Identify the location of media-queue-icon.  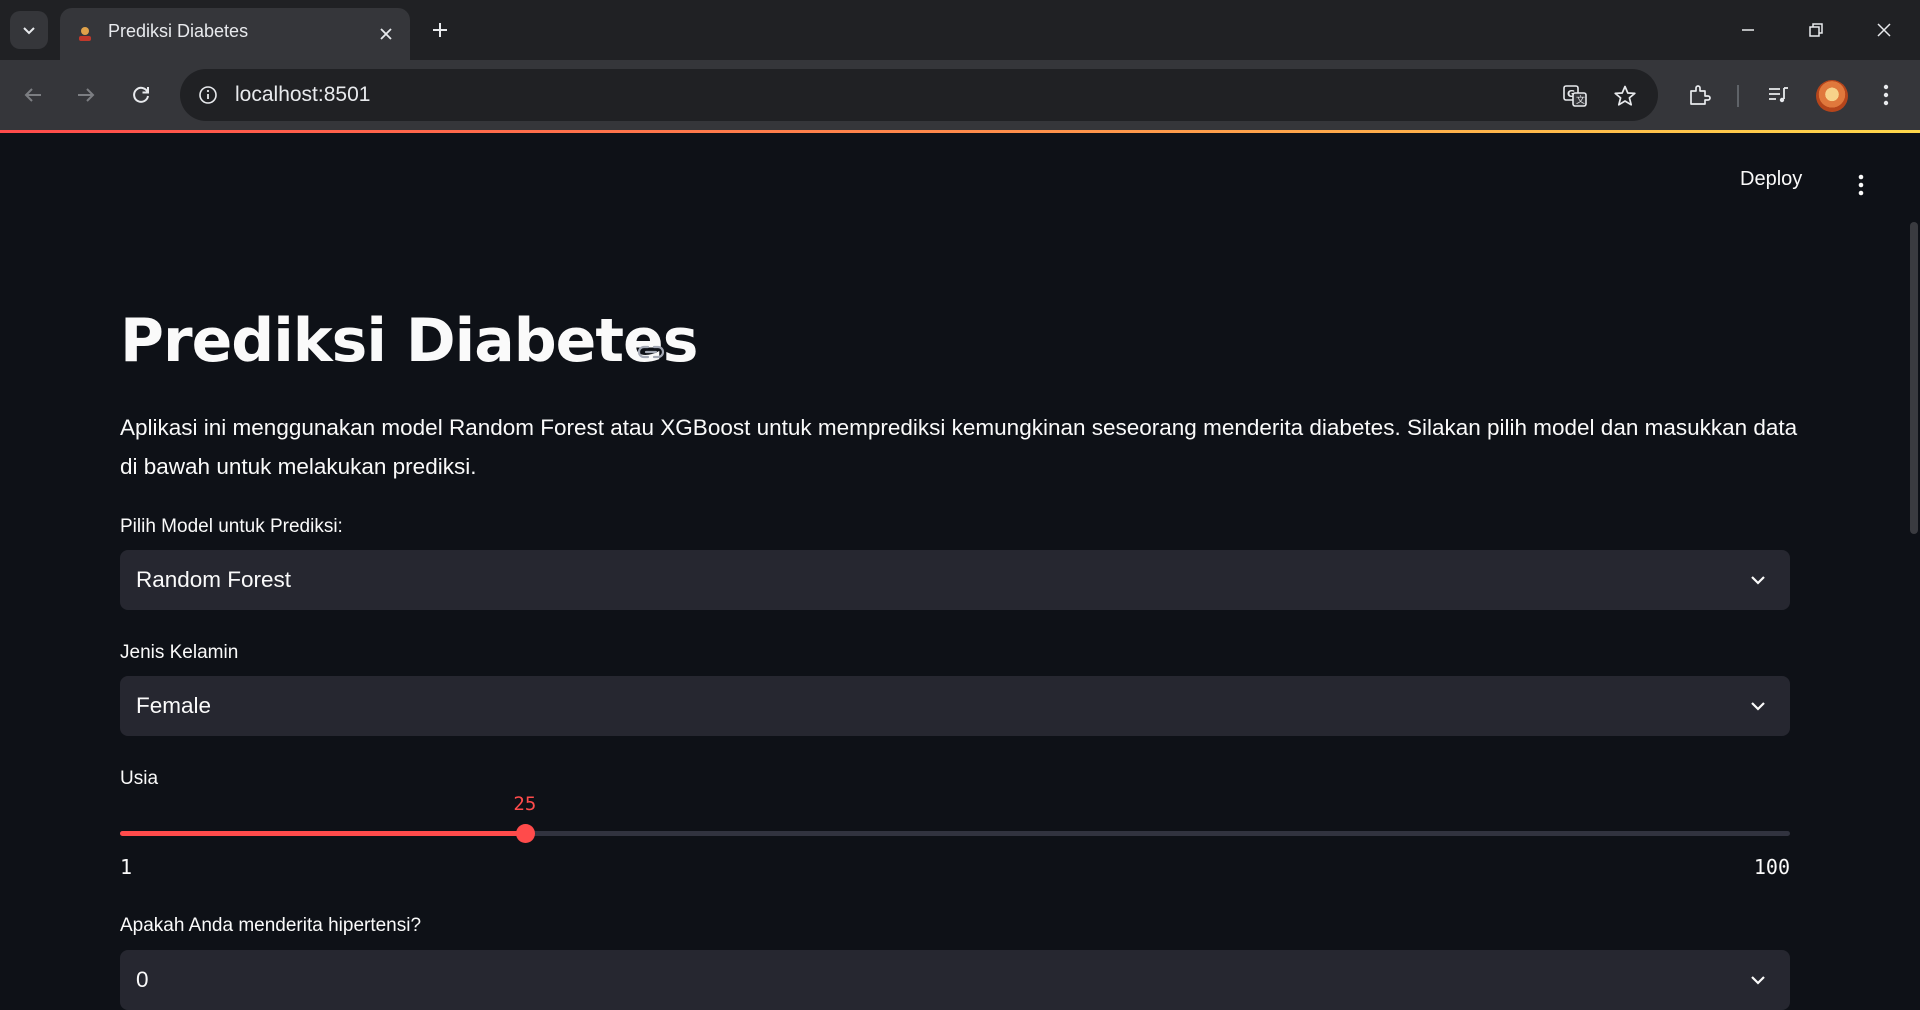
(1778, 95).